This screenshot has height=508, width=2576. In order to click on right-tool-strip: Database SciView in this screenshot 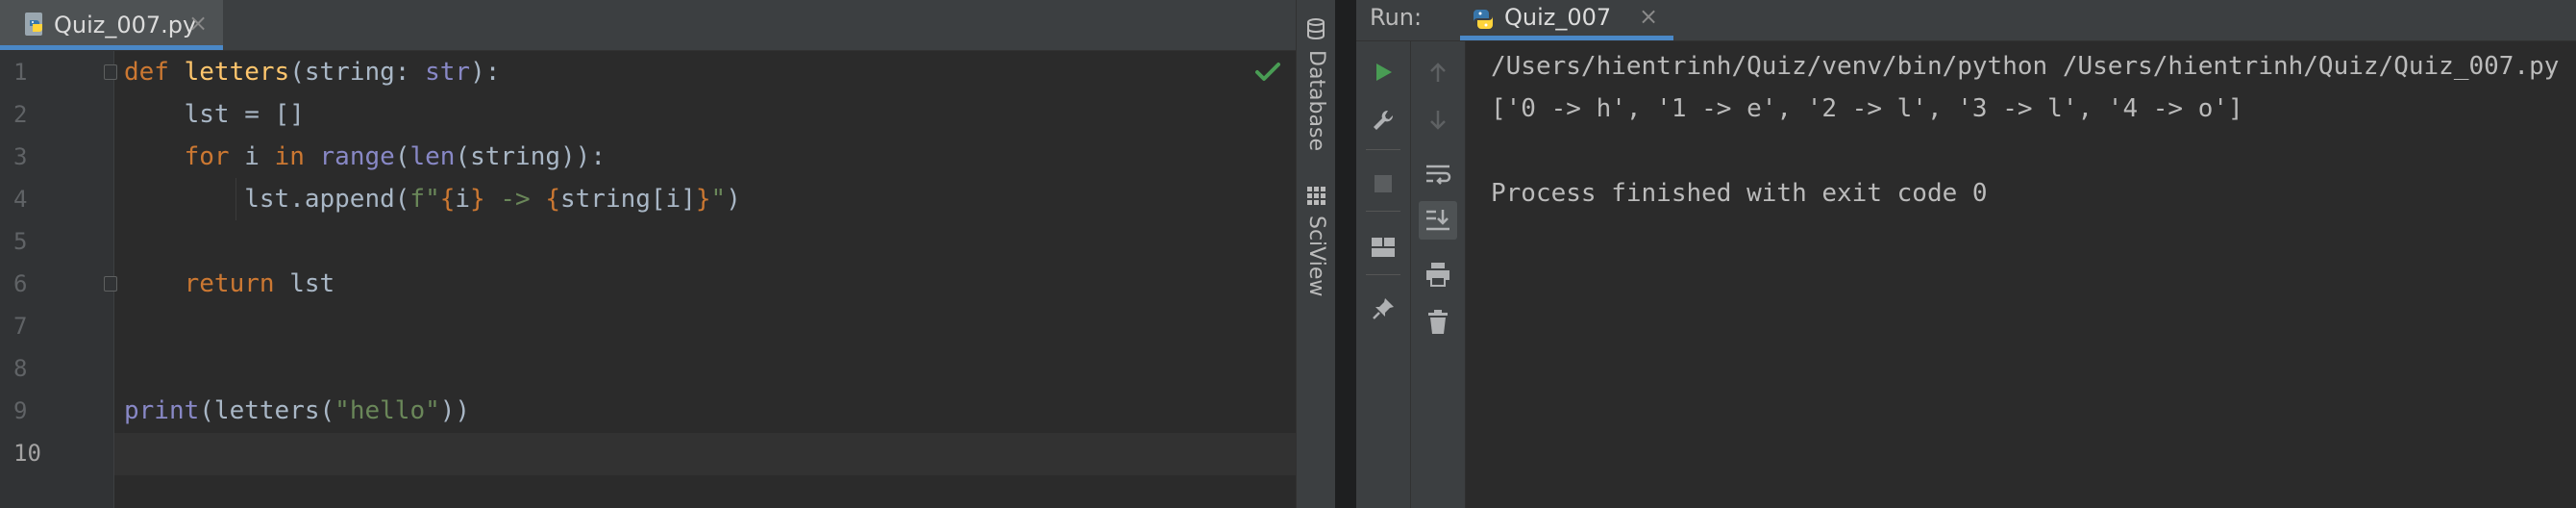, I will do `click(1316, 254)`.